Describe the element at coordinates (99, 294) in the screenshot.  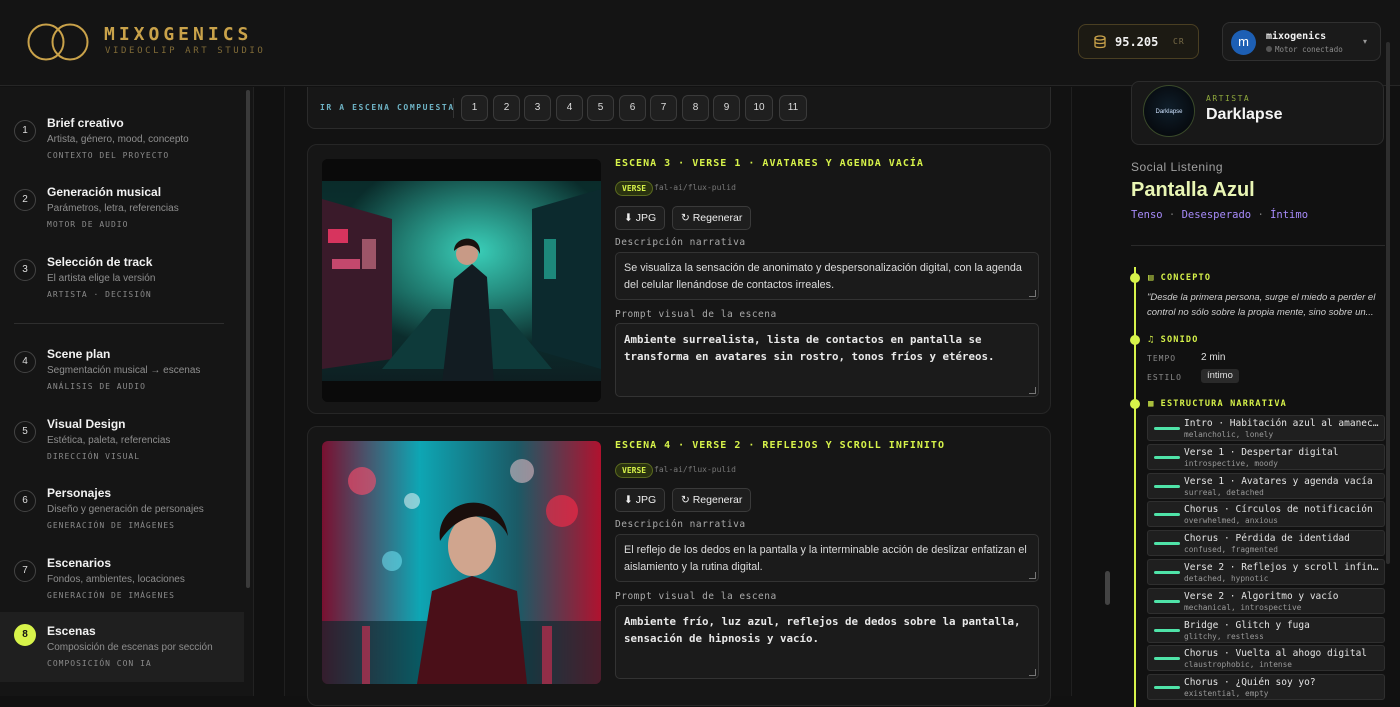
I see `step-tag: ARTISTA · DECISIÓN` at that location.